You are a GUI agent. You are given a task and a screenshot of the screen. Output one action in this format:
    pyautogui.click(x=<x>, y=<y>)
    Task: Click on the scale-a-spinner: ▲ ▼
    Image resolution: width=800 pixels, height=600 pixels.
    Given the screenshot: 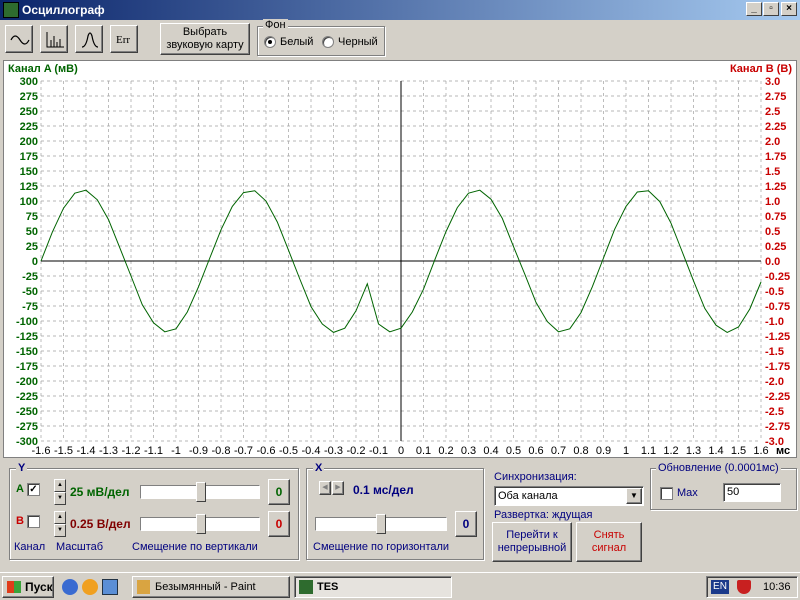 What is the action you would take?
    pyautogui.click(x=60, y=492)
    